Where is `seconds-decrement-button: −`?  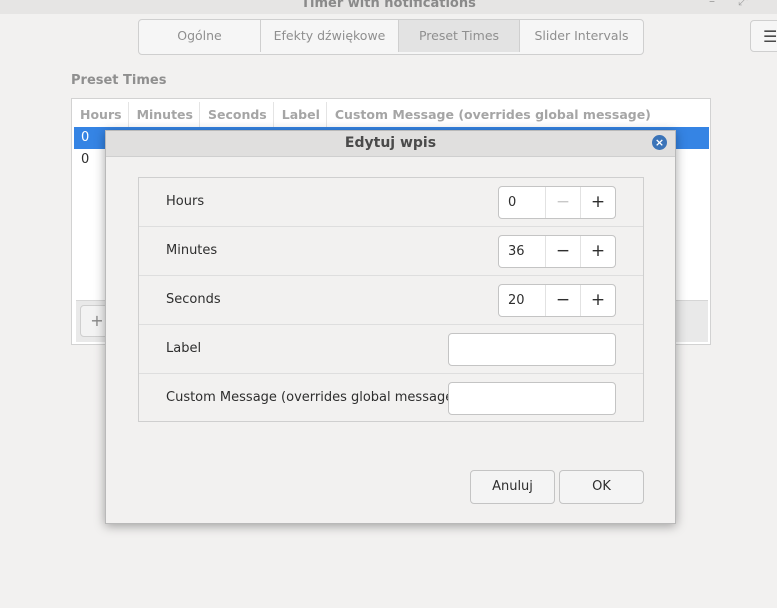 seconds-decrement-button: − is located at coordinates (562, 300).